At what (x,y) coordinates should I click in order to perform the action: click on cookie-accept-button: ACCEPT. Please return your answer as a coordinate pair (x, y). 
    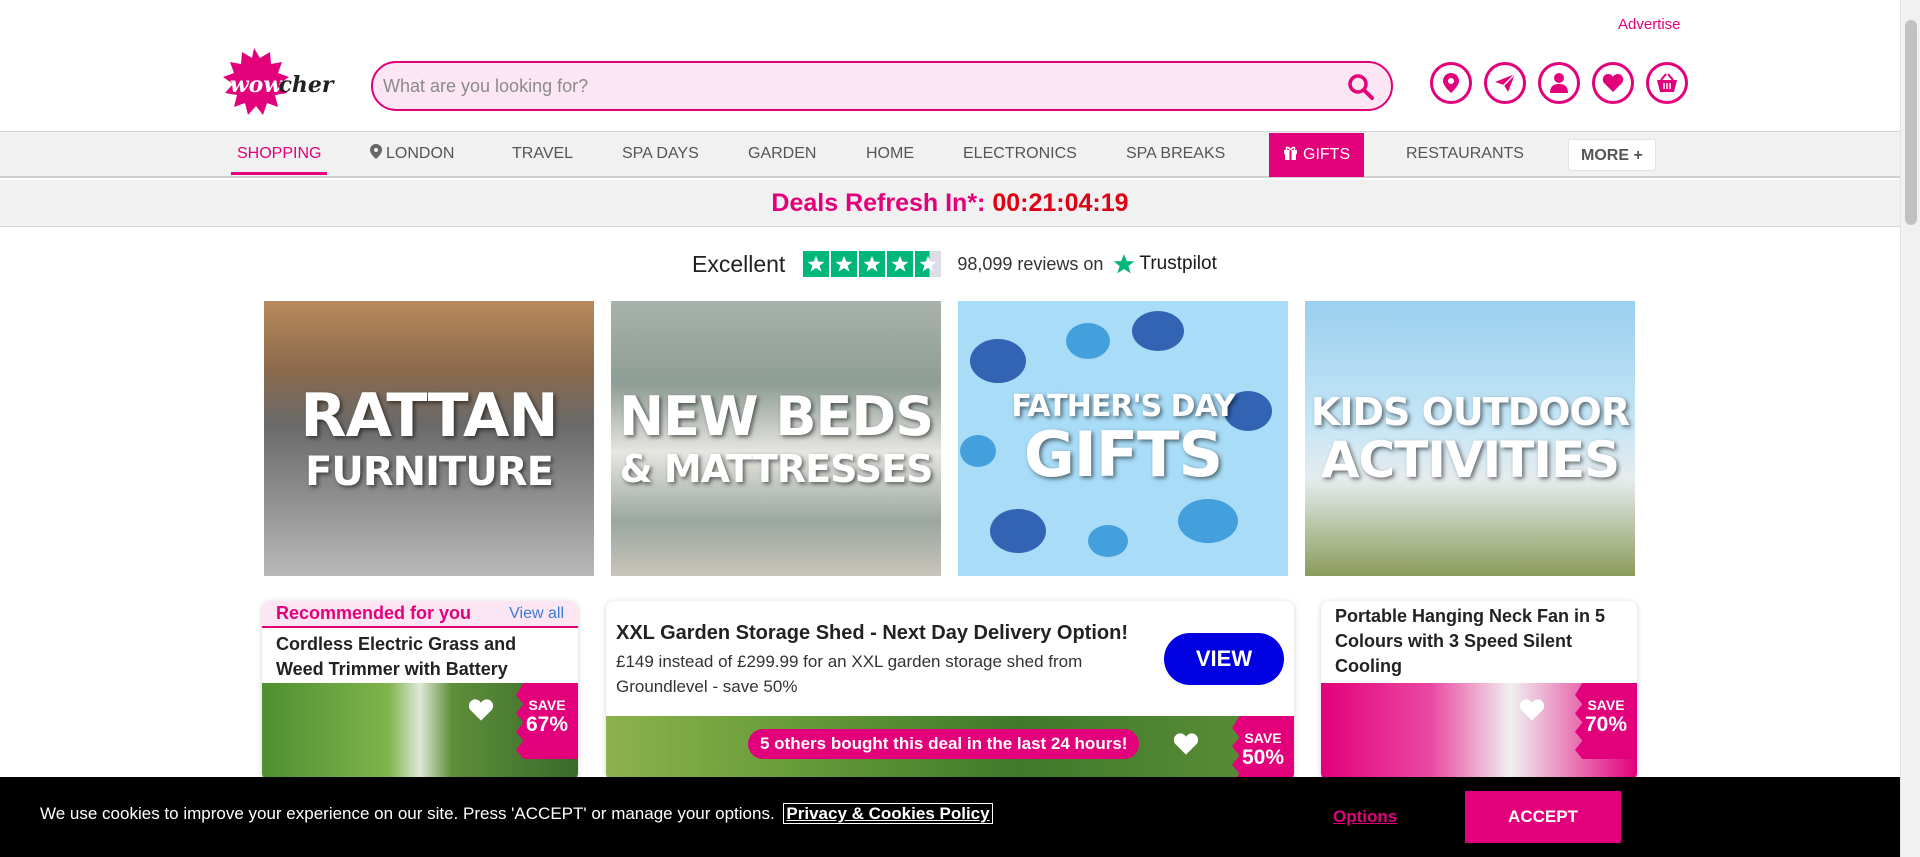
    Looking at the image, I should click on (1543, 817).